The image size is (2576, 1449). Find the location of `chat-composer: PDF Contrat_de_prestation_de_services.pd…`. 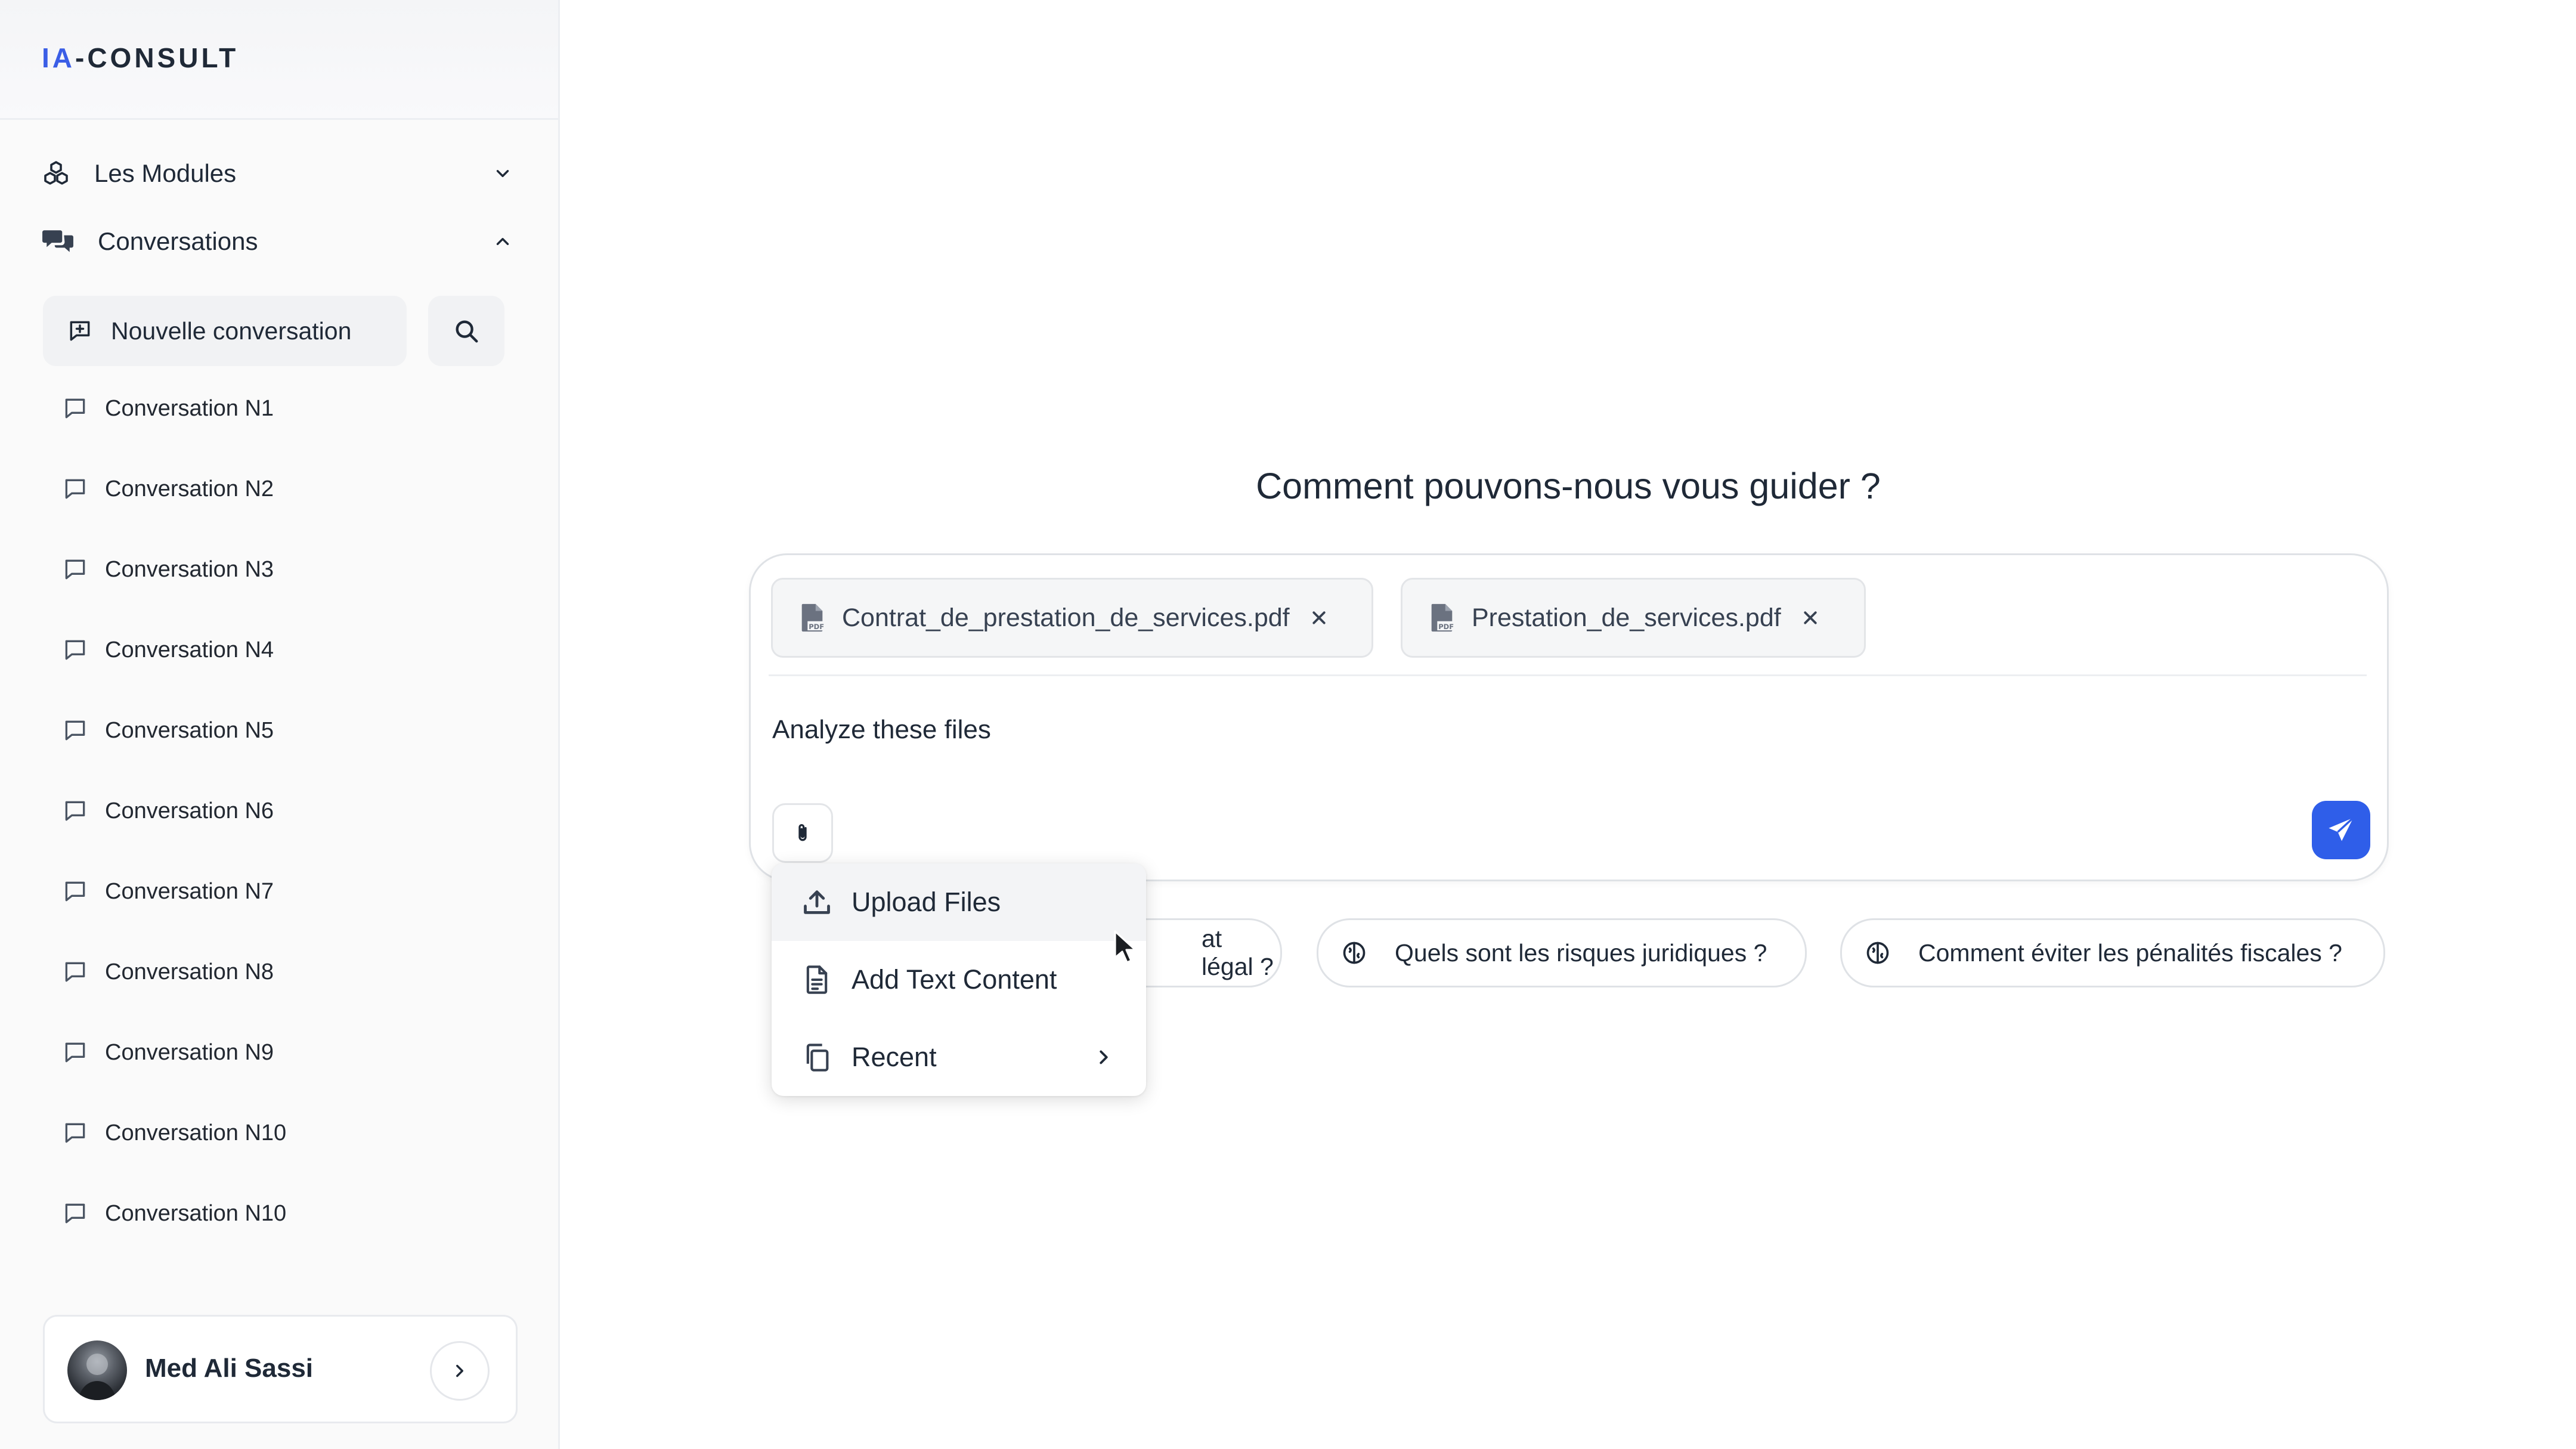

chat-composer: PDF Contrat_de_prestation_de_services.pd… is located at coordinates (1569, 717).